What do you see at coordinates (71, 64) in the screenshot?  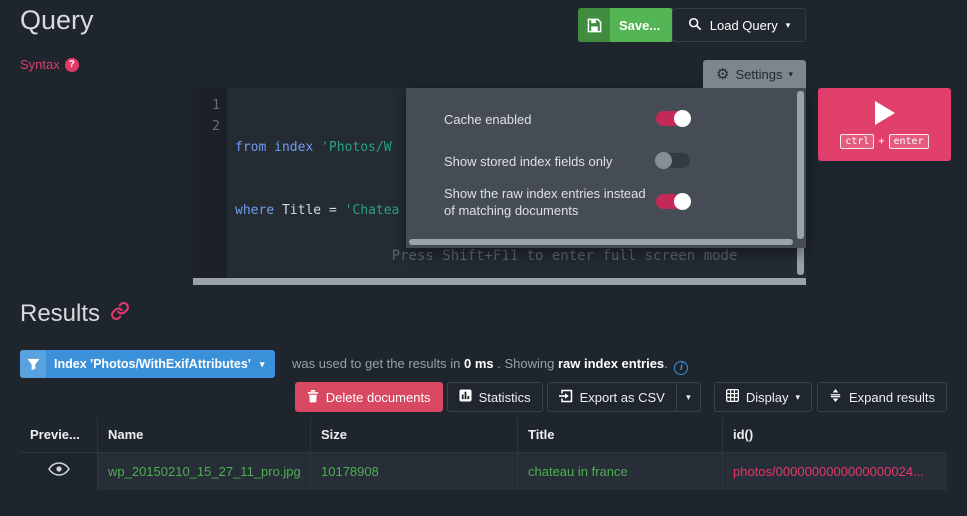 I see `help-icon: ?` at bounding box center [71, 64].